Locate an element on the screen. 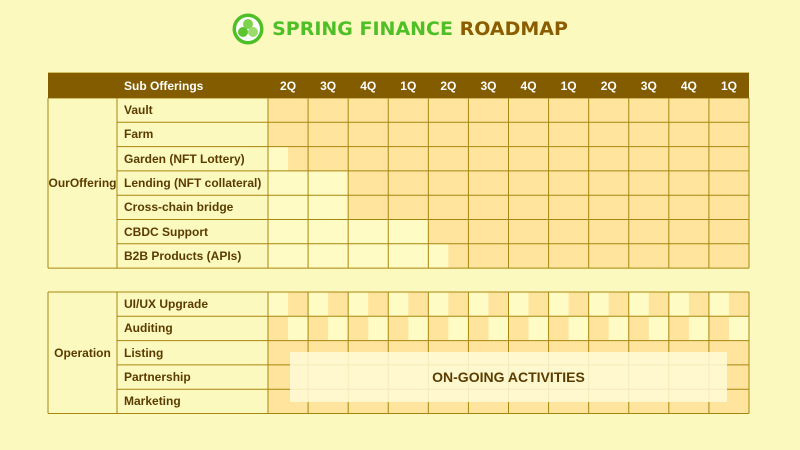  section-label-line: Operation is located at coordinates (82, 352).